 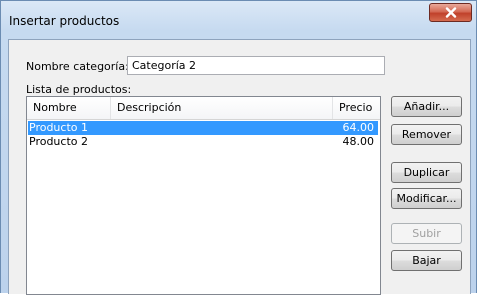 What do you see at coordinates (69, 108) in the screenshot?
I see `column-header-nombre: Nombre` at bounding box center [69, 108].